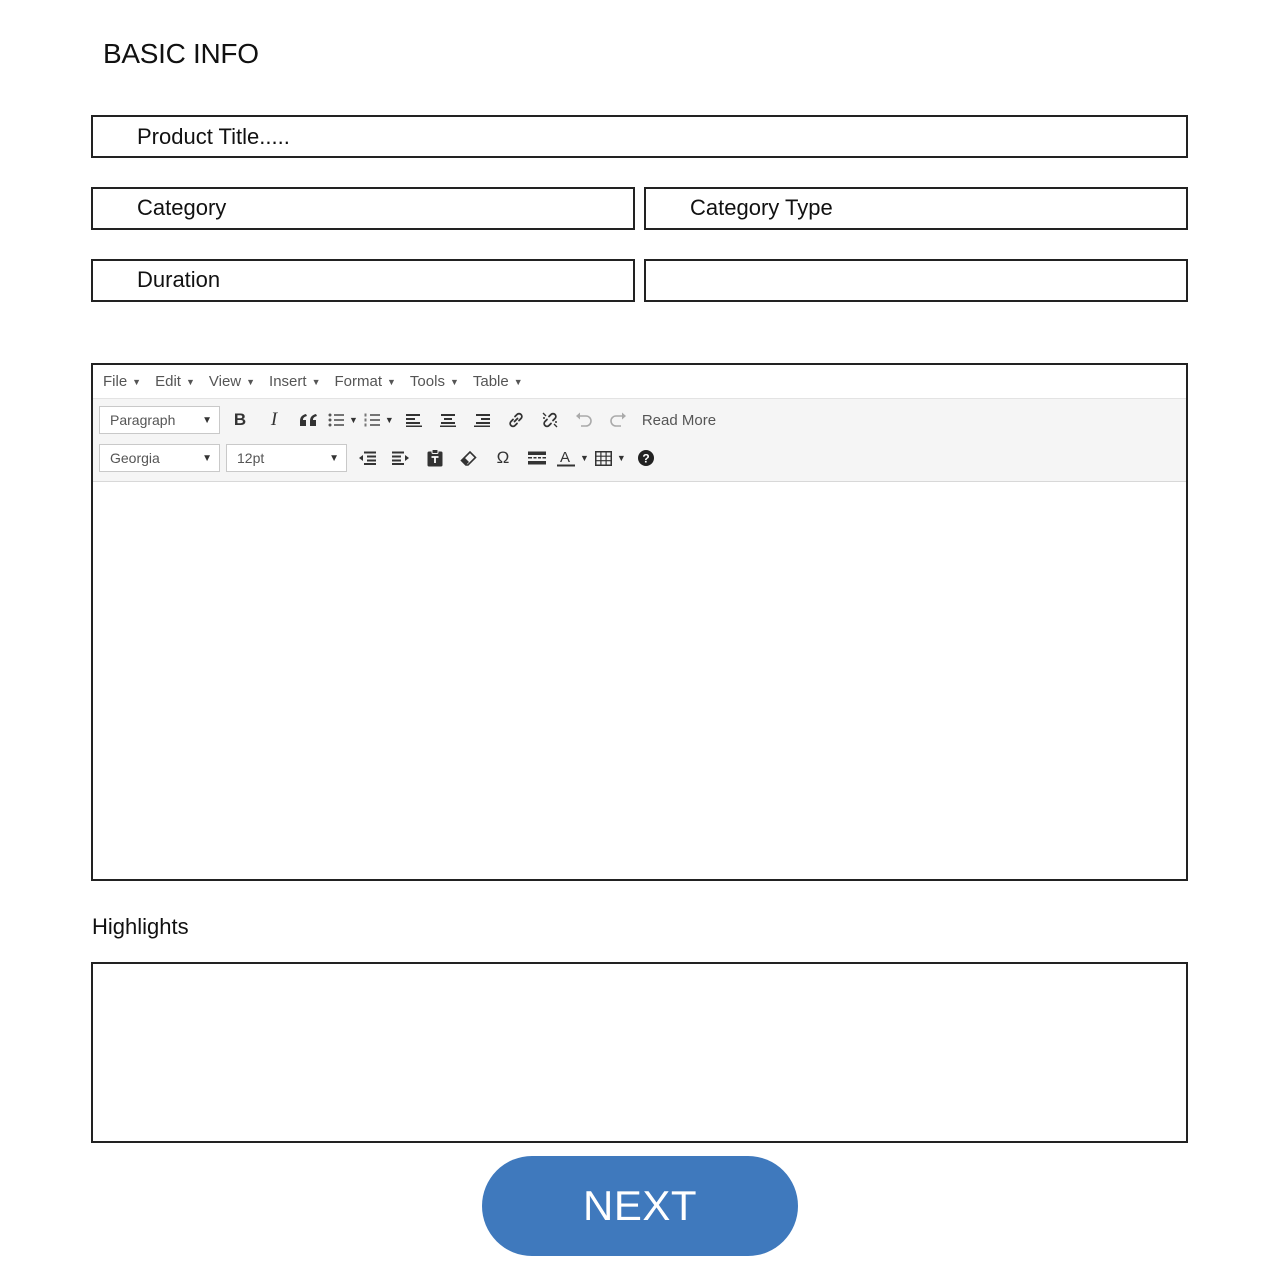  Describe the element at coordinates (618, 420) in the screenshot. I see `redo-icon` at that location.